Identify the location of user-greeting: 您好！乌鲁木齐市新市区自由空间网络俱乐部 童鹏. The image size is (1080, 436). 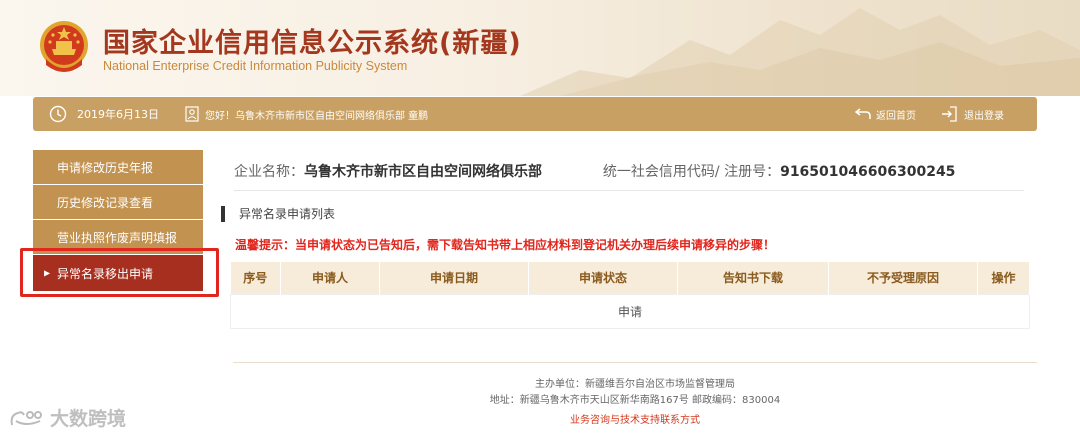
(306, 114).